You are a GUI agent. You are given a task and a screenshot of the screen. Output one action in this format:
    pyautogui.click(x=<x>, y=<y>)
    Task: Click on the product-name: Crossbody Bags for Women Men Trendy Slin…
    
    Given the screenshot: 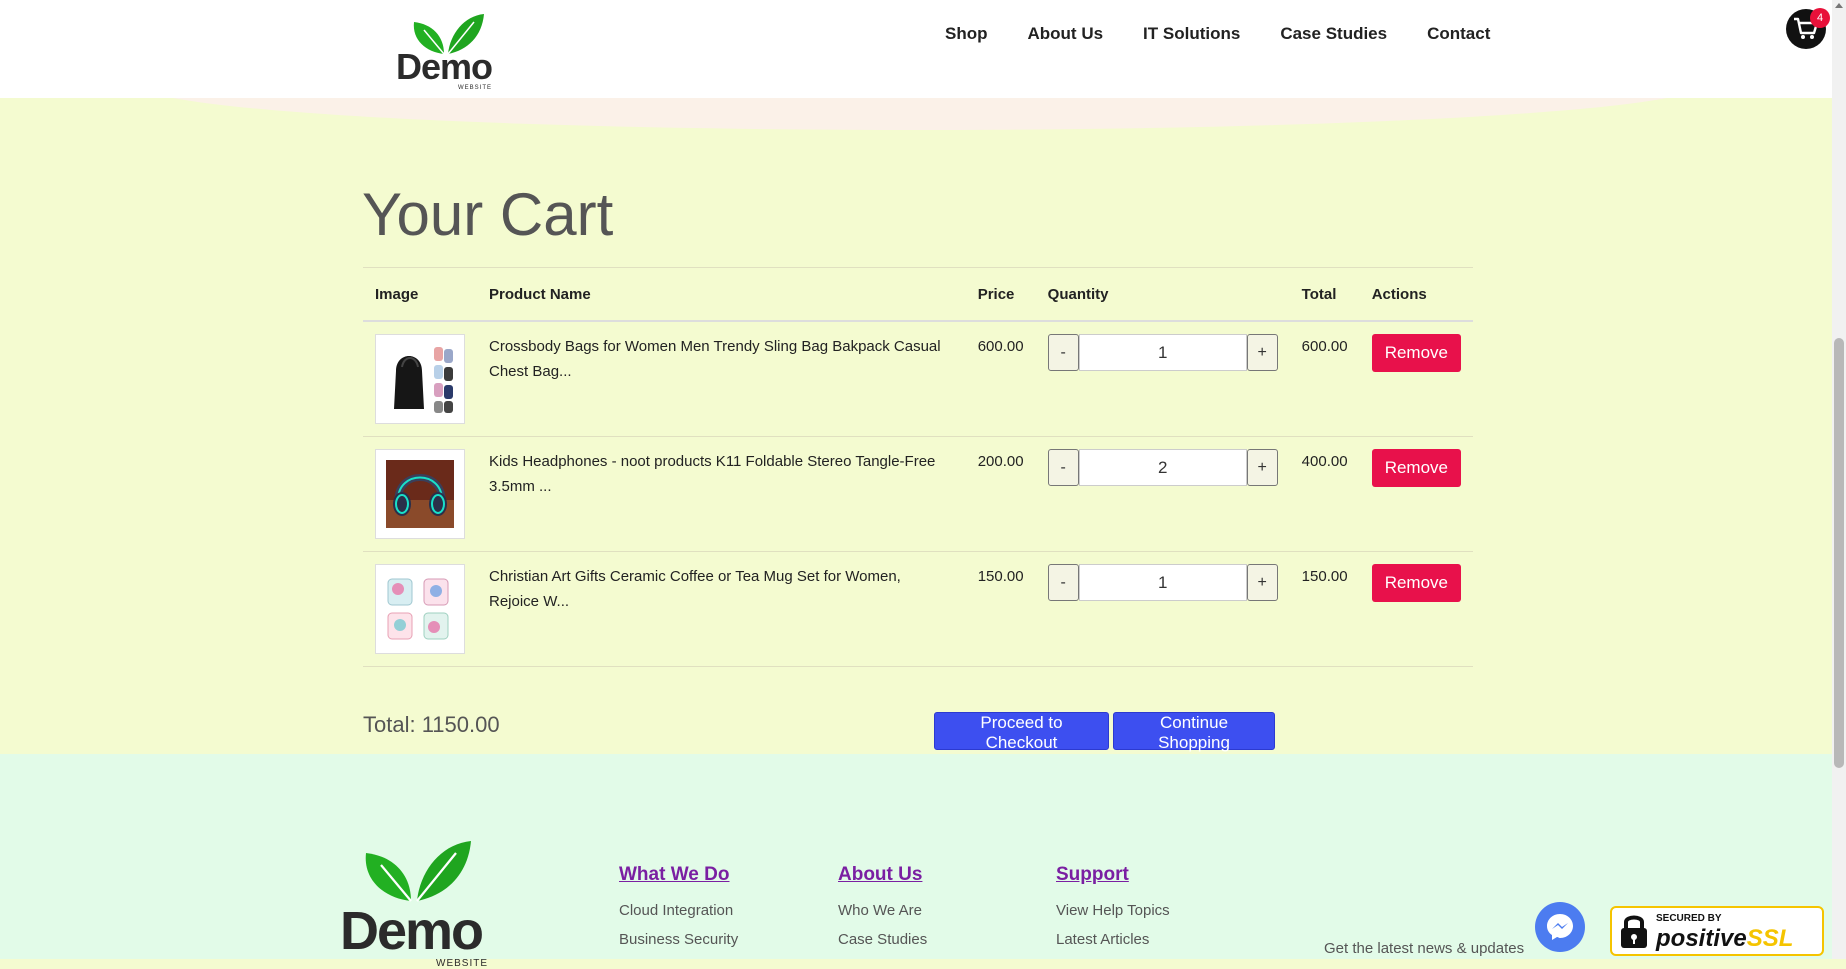 What is the action you would take?
    pyautogui.click(x=721, y=379)
    